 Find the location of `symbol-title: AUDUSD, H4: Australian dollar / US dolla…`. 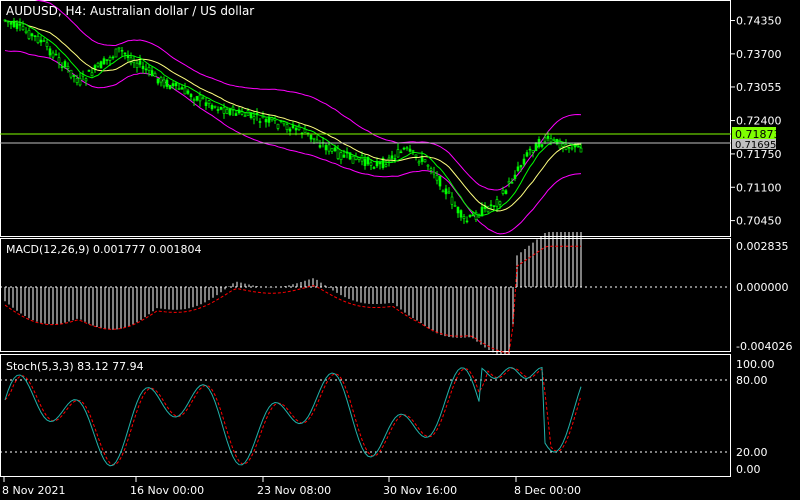

symbol-title: AUDUSD, H4: Australian dollar / US dolla… is located at coordinates (130, 11).